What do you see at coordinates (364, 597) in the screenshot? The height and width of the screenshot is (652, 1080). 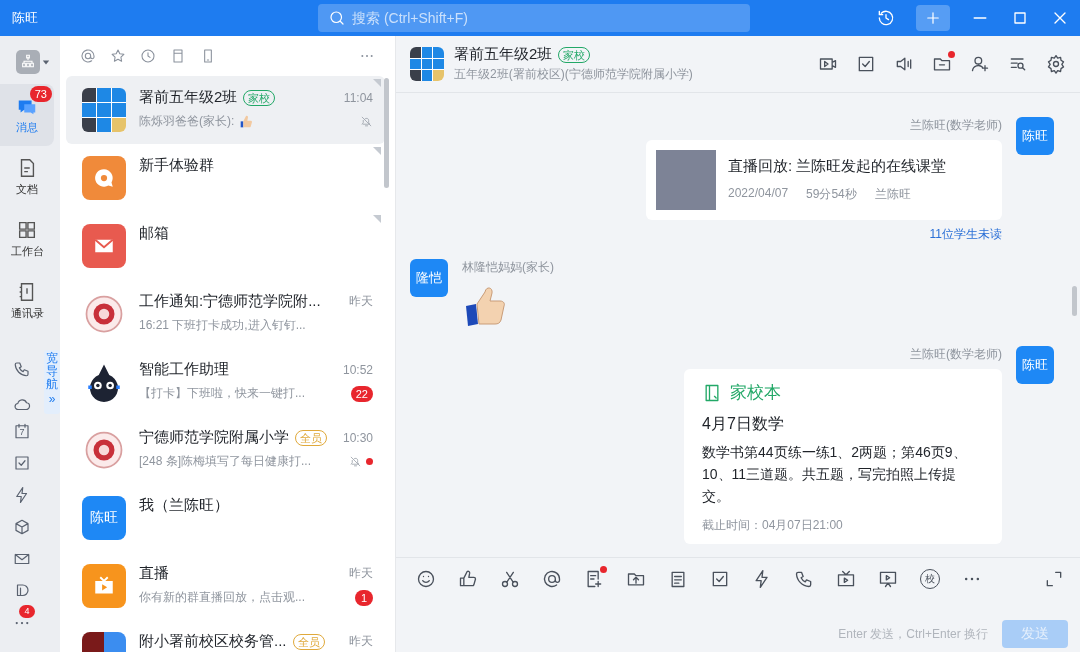 I see `unread-badge: 1` at bounding box center [364, 597].